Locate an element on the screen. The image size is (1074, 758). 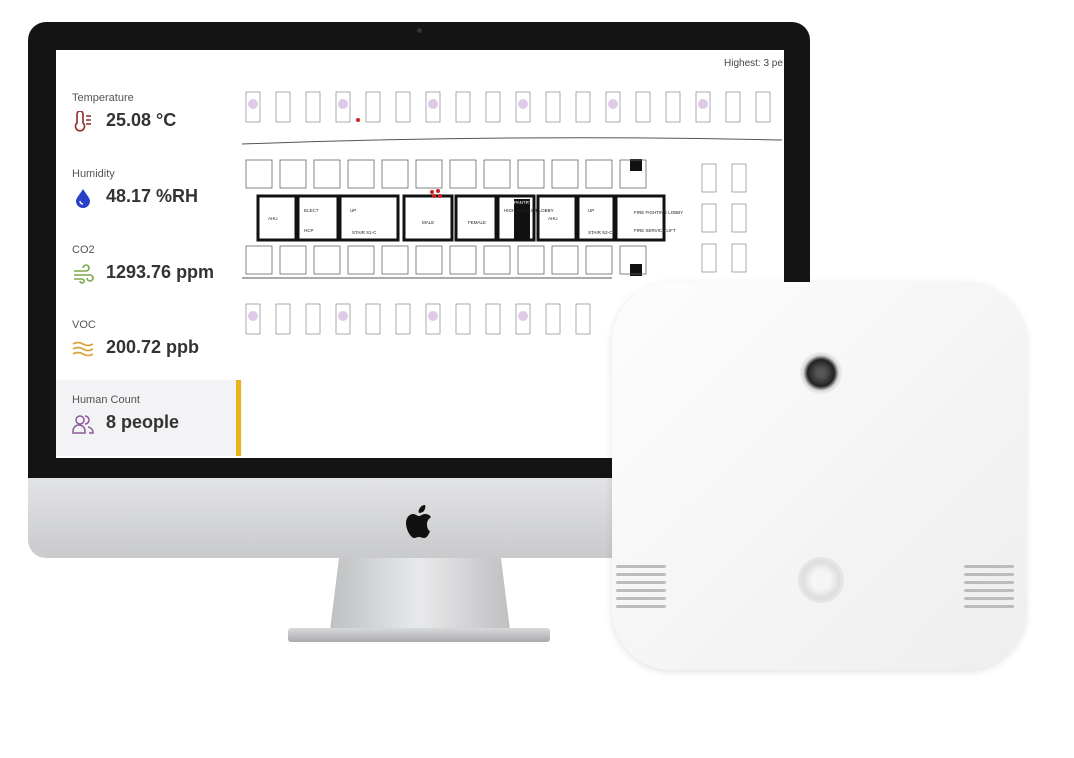
people-icon is located at coordinates (83, 424).